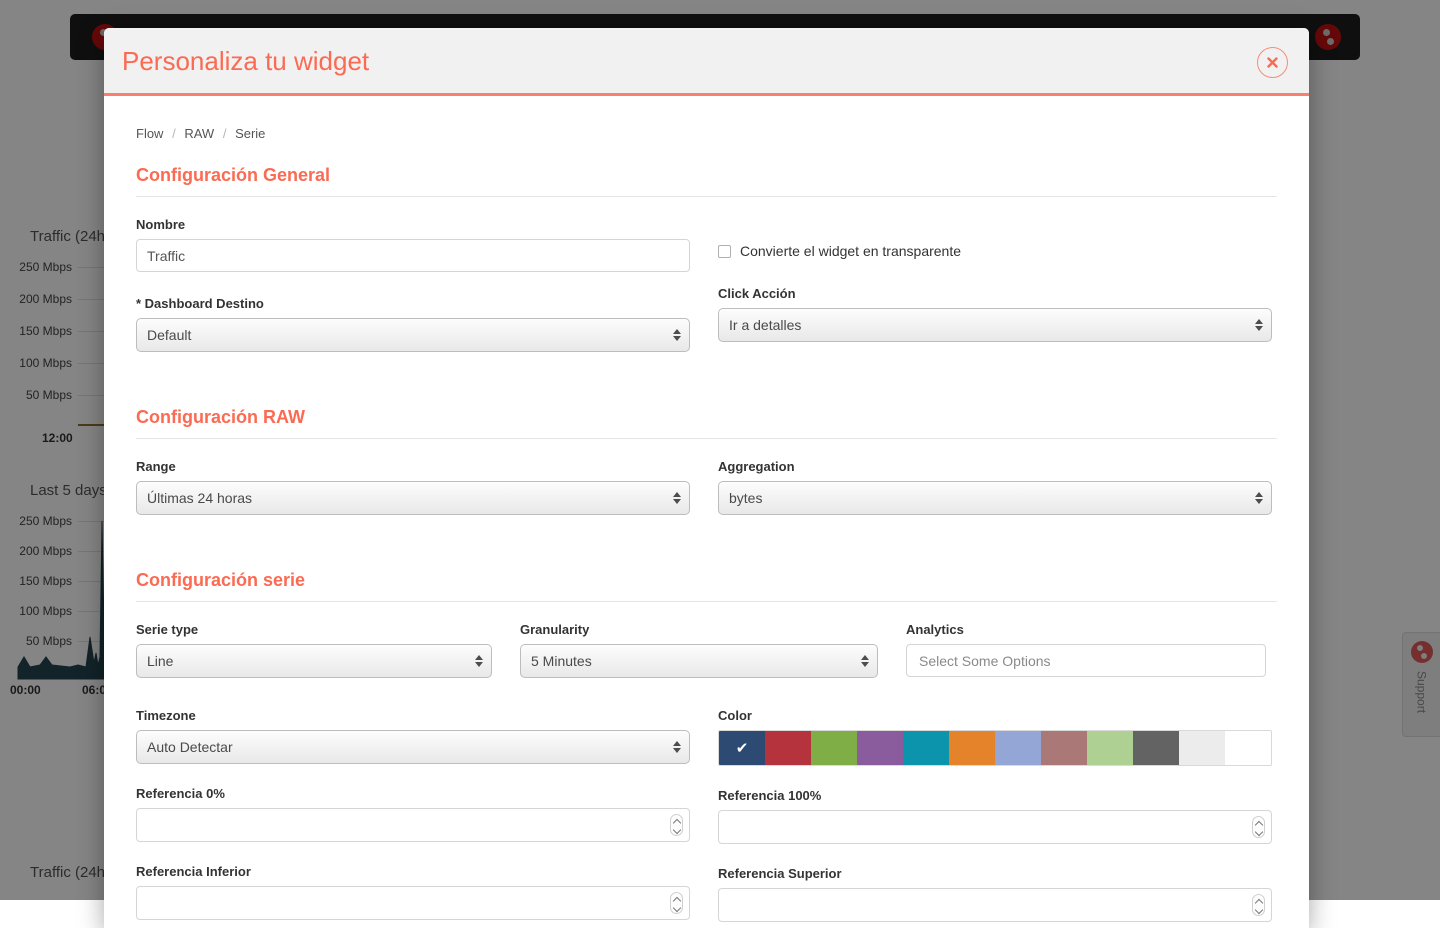 This screenshot has height=928, width=1440. What do you see at coordinates (245, 61) in the screenshot?
I see `modal-title: Personaliza tu widget` at bounding box center [245, 61].